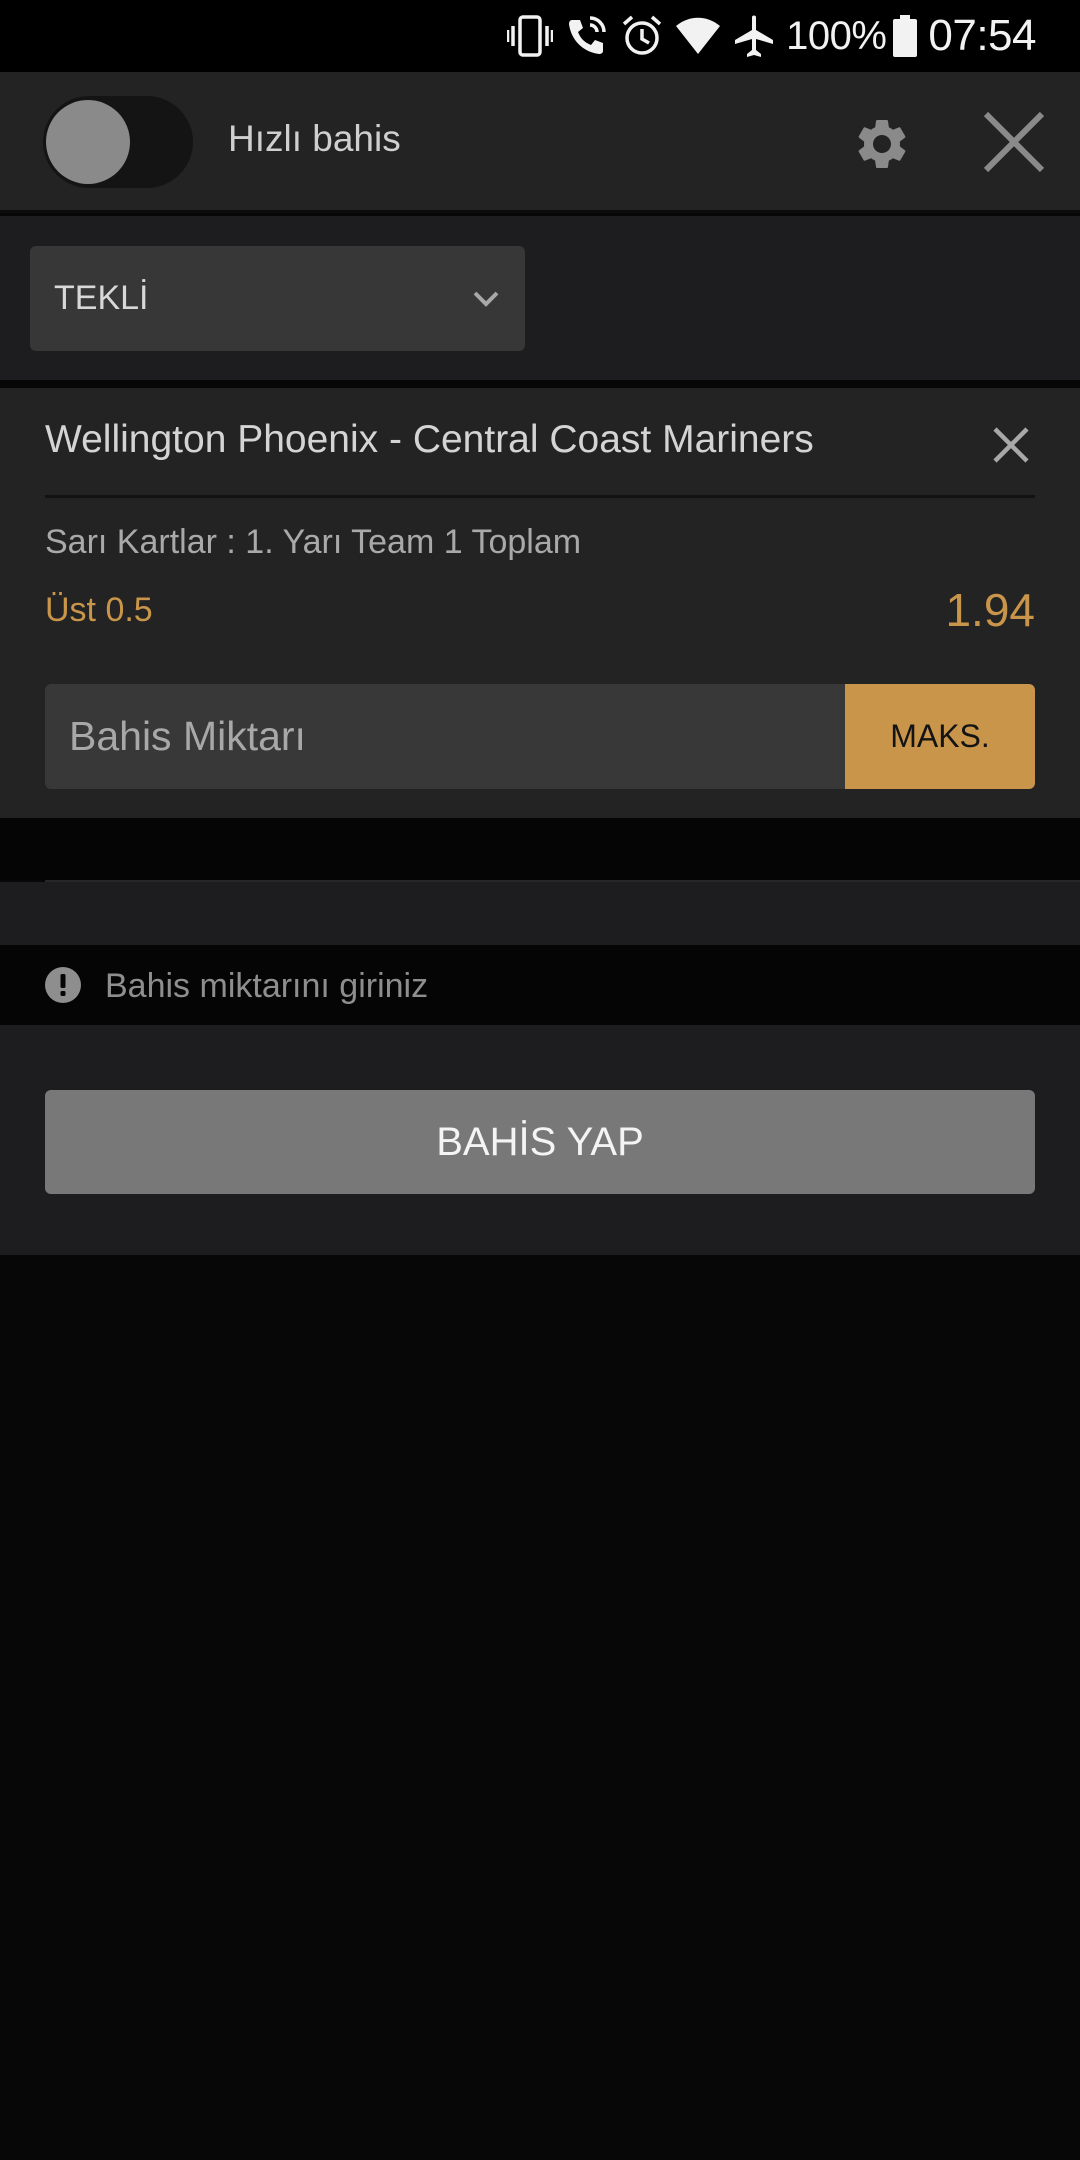  I want to click on place-bet-button: BAHİS YAP, so click(540, 1142).